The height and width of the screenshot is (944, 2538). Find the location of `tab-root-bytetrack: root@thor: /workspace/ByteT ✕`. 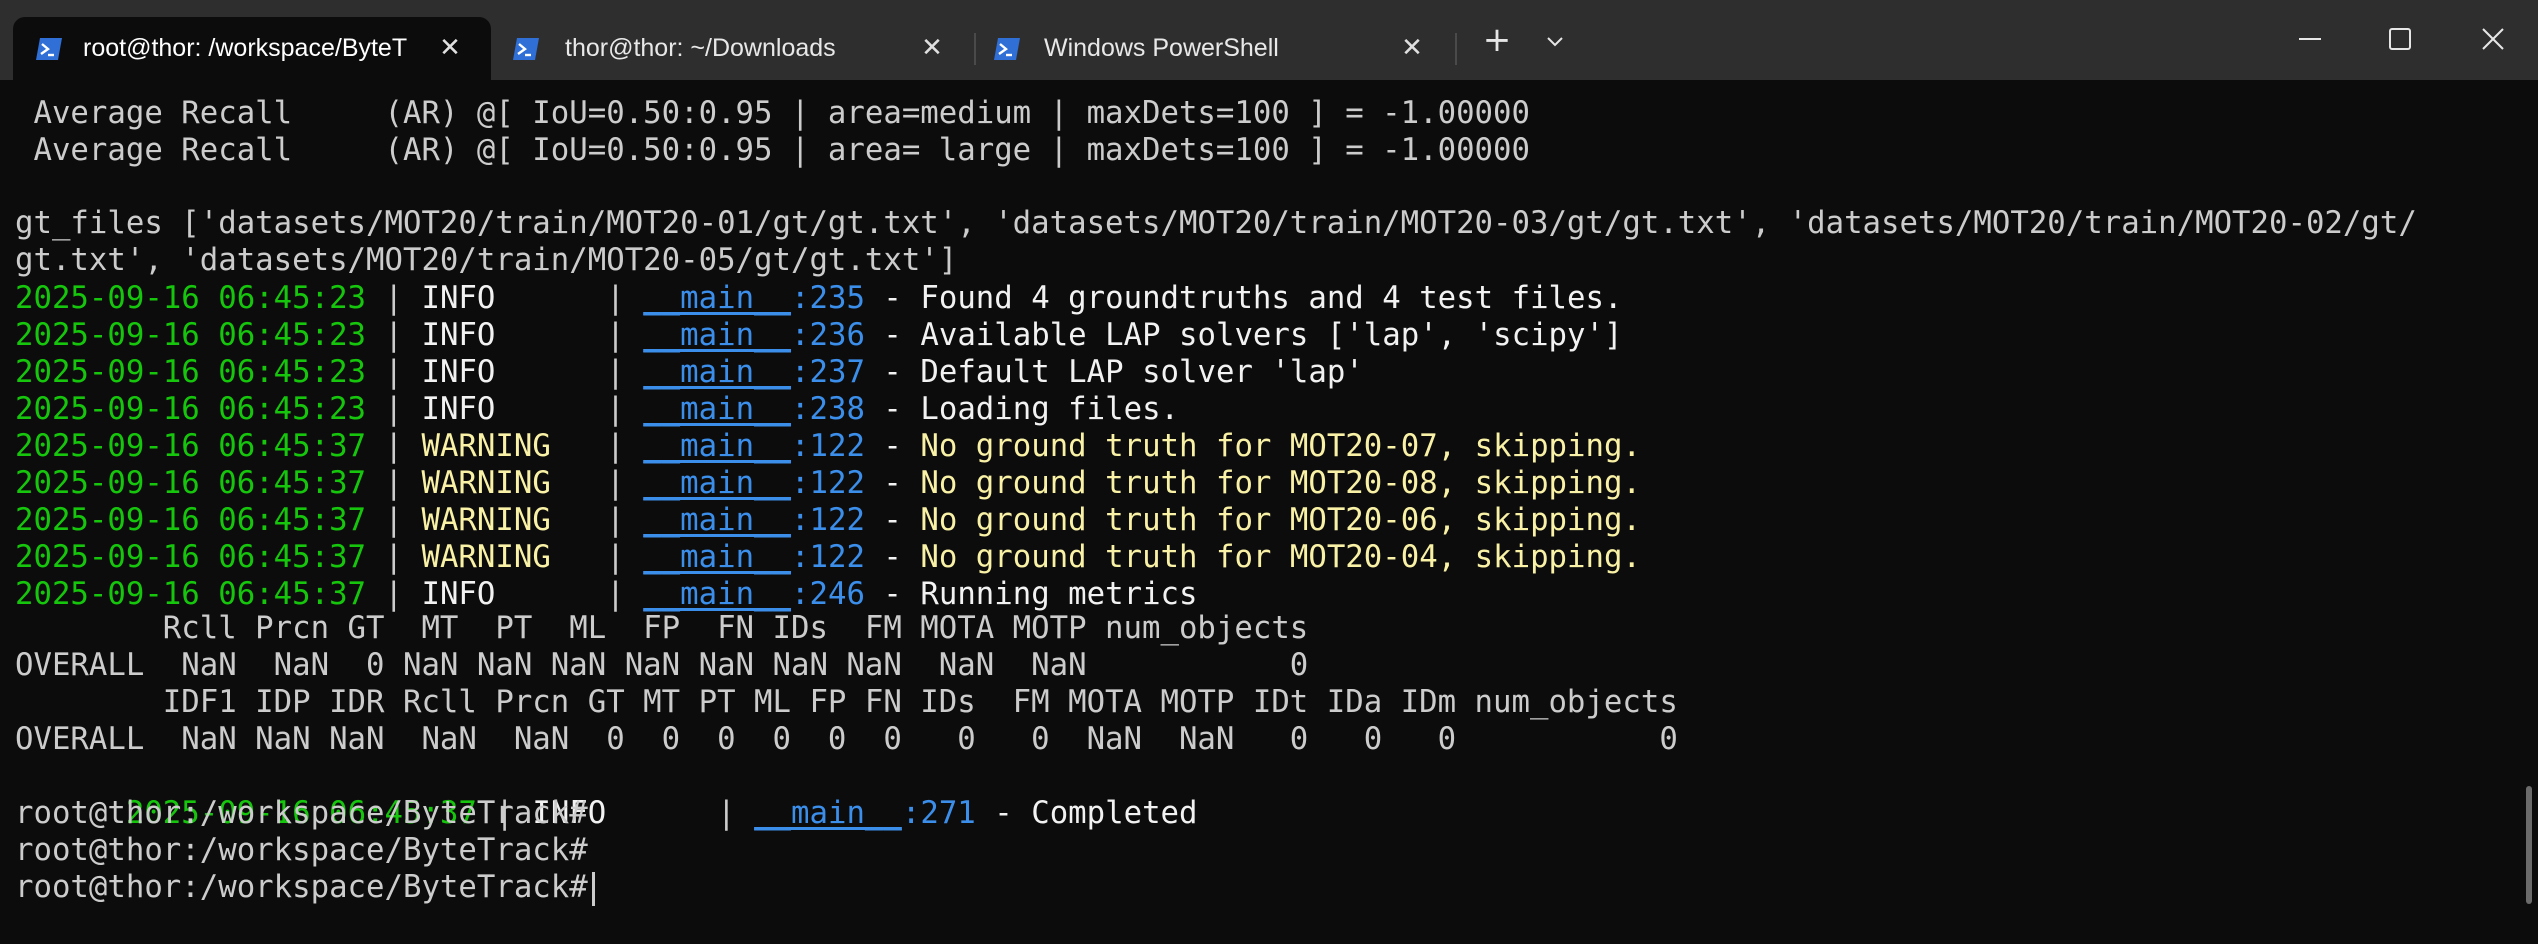

tab-root-bytetrack: root@thor: /workspace/ByteT ✕ is located at coordinates (252, 48).